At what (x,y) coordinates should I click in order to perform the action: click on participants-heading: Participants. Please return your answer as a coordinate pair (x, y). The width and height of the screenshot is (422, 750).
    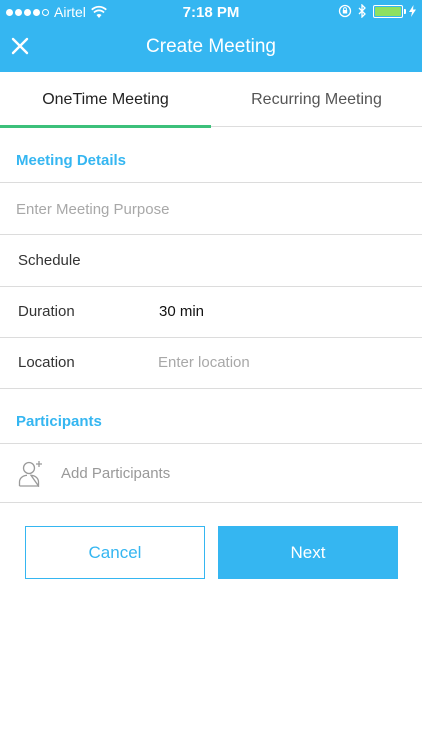
    Looking at the image, I should click on (59, 421).